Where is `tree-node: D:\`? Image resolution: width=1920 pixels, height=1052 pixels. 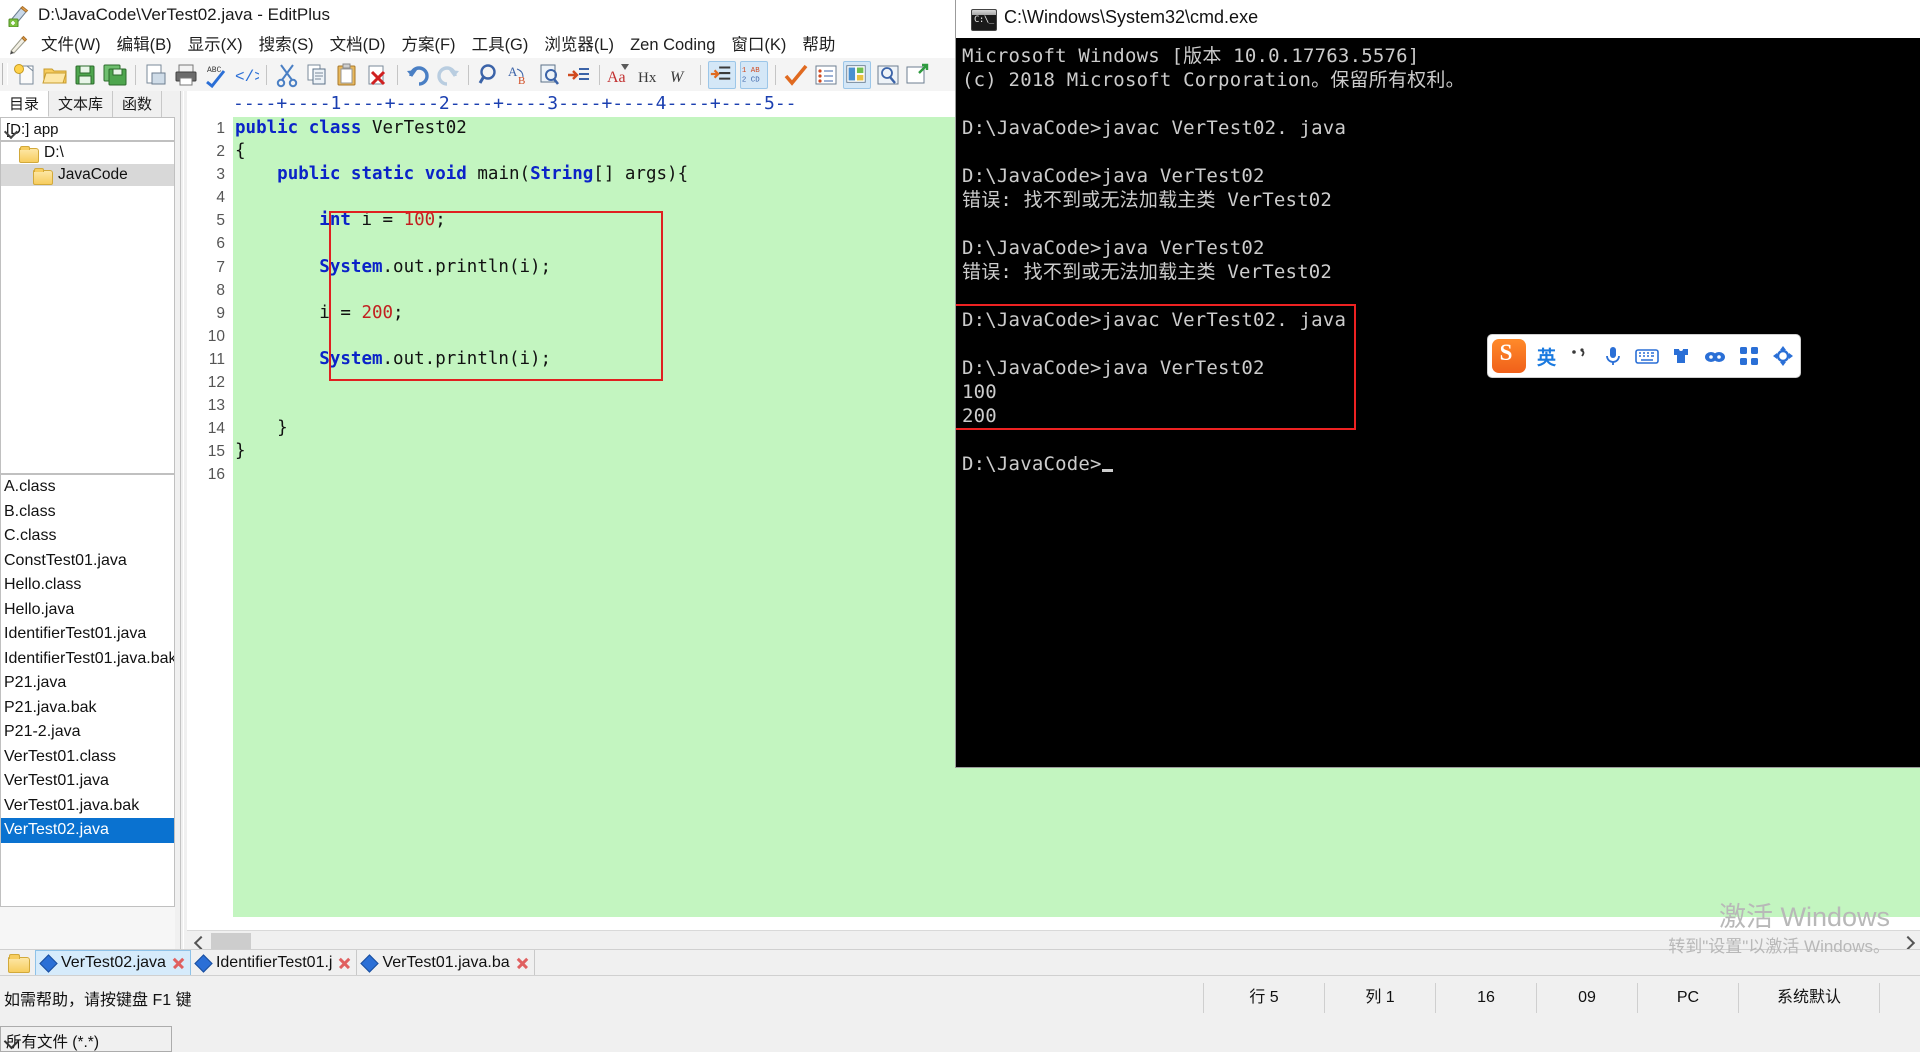 tree-node: D:\ is located at coordinates (87, 153).